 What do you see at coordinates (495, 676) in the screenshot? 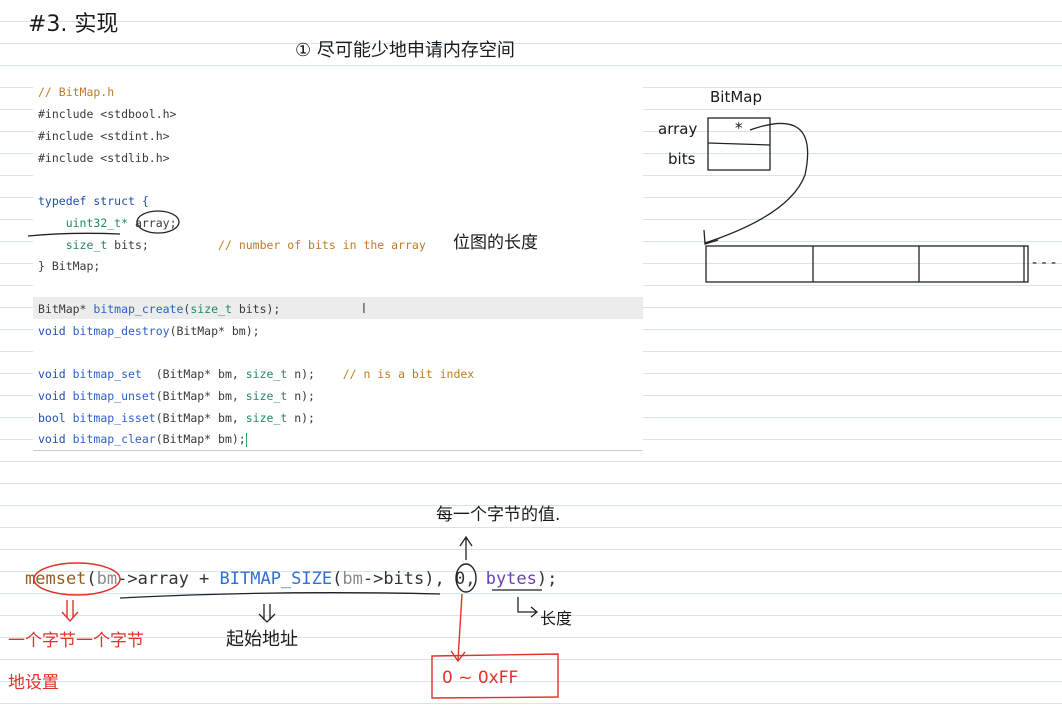
I see `range-box` at bounding box center [495, 676].